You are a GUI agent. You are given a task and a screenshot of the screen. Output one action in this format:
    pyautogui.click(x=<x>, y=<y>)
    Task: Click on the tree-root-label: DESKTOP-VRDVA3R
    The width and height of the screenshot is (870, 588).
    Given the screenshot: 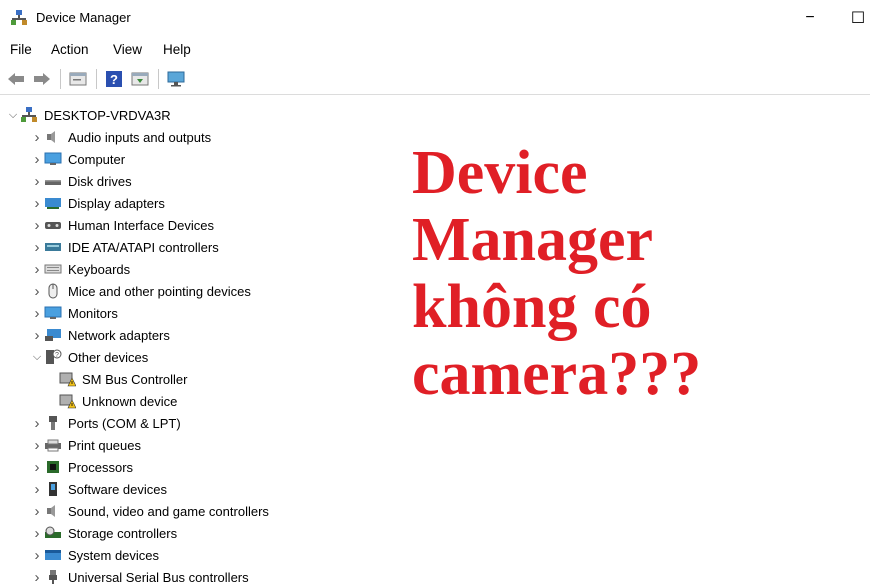 What is the action you would take?
    pyautogui.click(x=107, y=115)
    